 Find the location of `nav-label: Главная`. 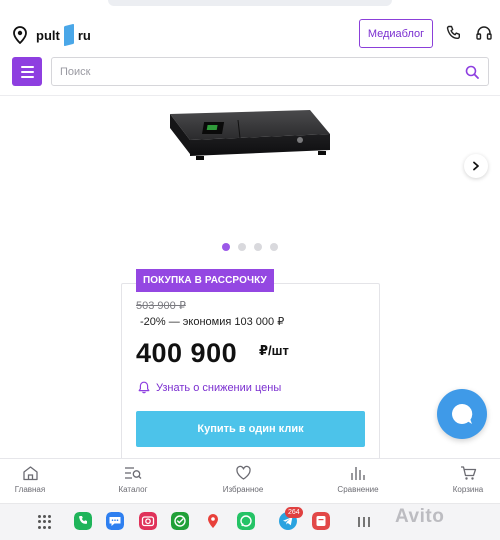

nav-label: Главная is located at coordinates (30, 489).